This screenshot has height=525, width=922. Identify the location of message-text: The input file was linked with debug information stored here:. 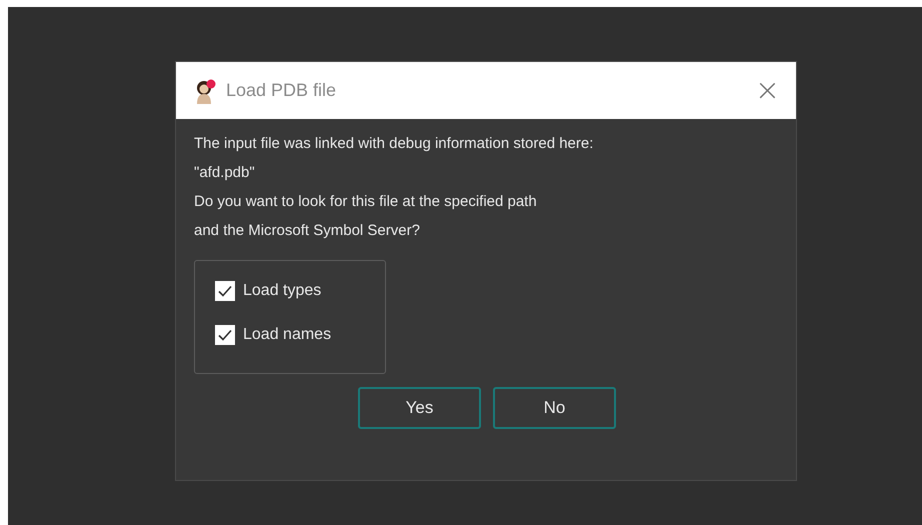
(394, 144).